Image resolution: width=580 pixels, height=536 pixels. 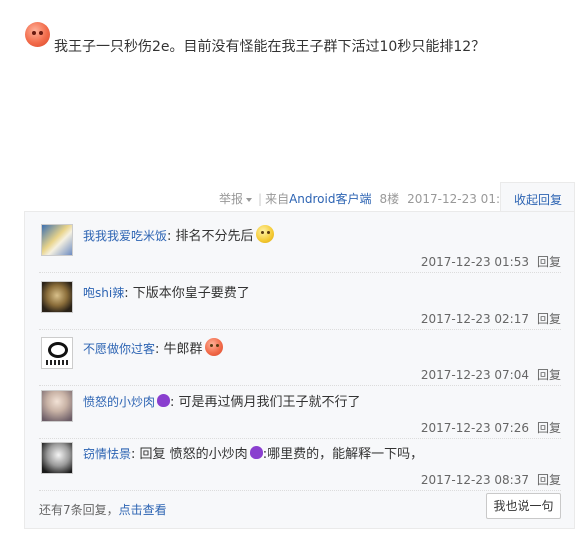 What do you see at coordinates (474, 319) in the screenshot?
I see `reply-time: 2017-12-23 02:17` at bounding box center [474, 319].